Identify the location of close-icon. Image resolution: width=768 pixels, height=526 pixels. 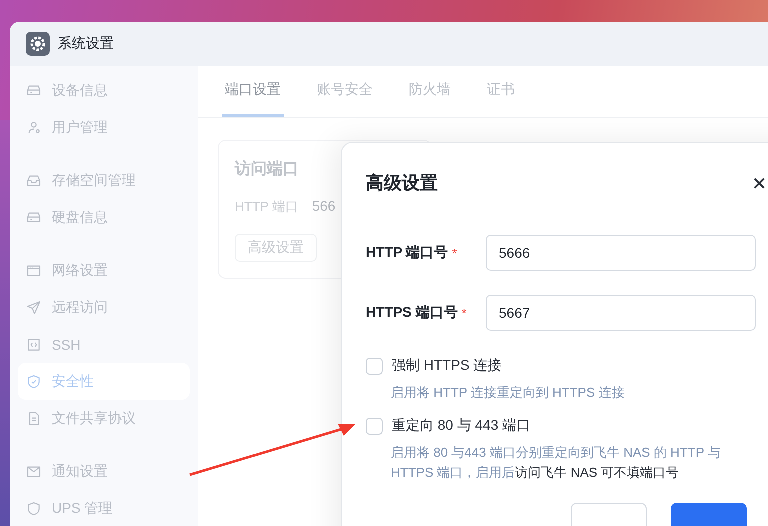
(759, 183).